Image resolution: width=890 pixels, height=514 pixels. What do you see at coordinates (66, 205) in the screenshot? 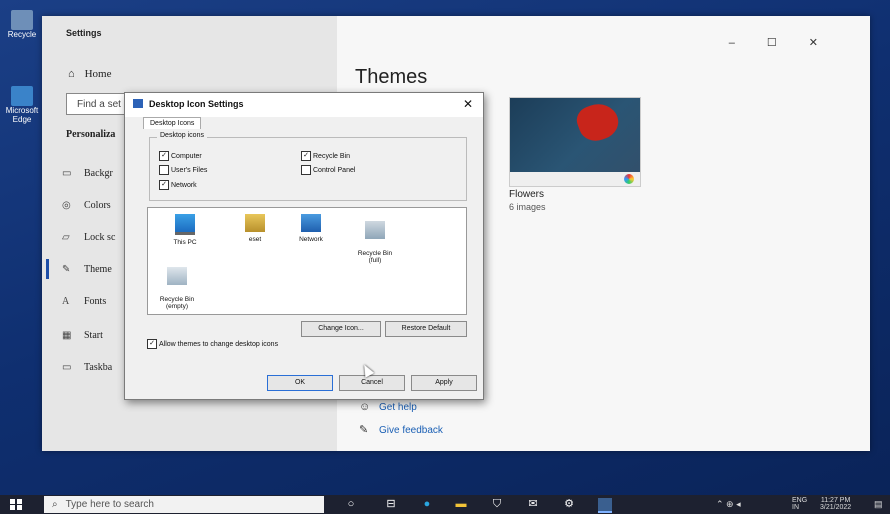
I see `colors-icon: ◎` at bounding box center [66, 205].